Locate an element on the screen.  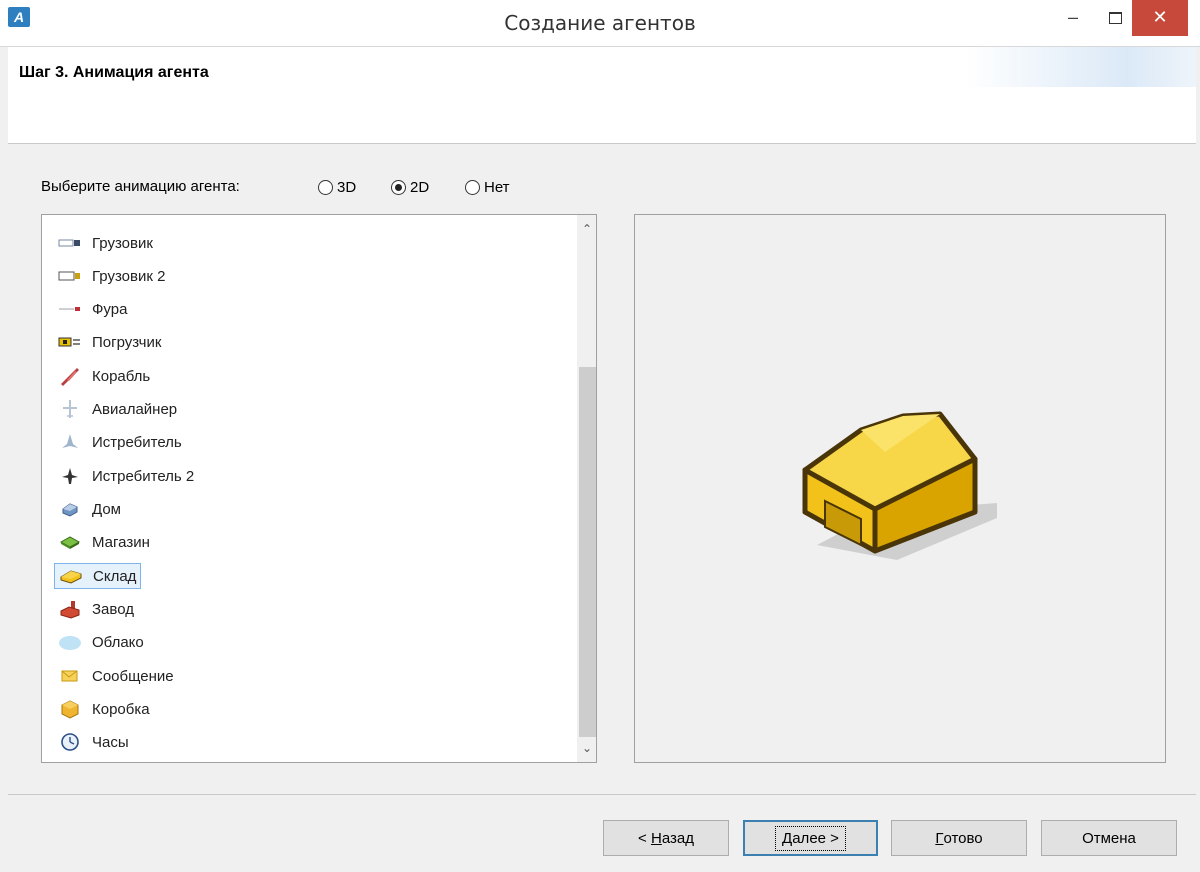
scroll-up-arrow-icon: ⌃ is located at coordinates (586, 229).